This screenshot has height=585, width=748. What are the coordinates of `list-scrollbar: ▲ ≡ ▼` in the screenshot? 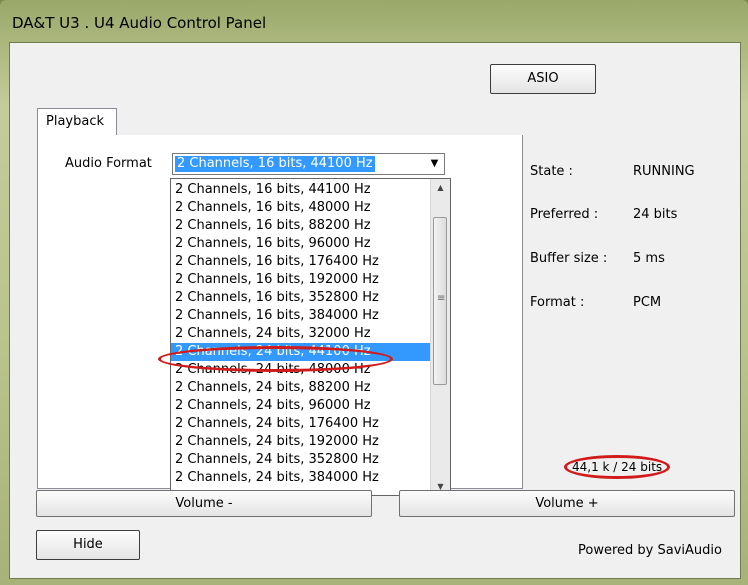 It's located at (440, 337).